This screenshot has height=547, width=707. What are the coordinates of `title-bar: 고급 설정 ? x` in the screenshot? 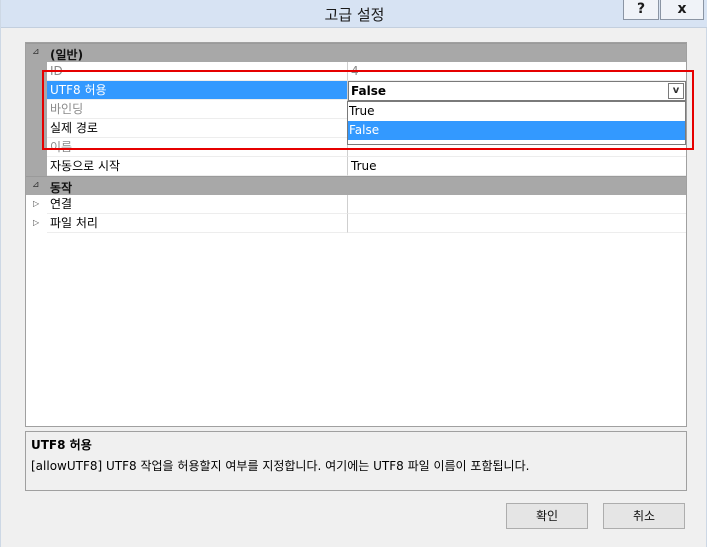 It's located at (354, 14).